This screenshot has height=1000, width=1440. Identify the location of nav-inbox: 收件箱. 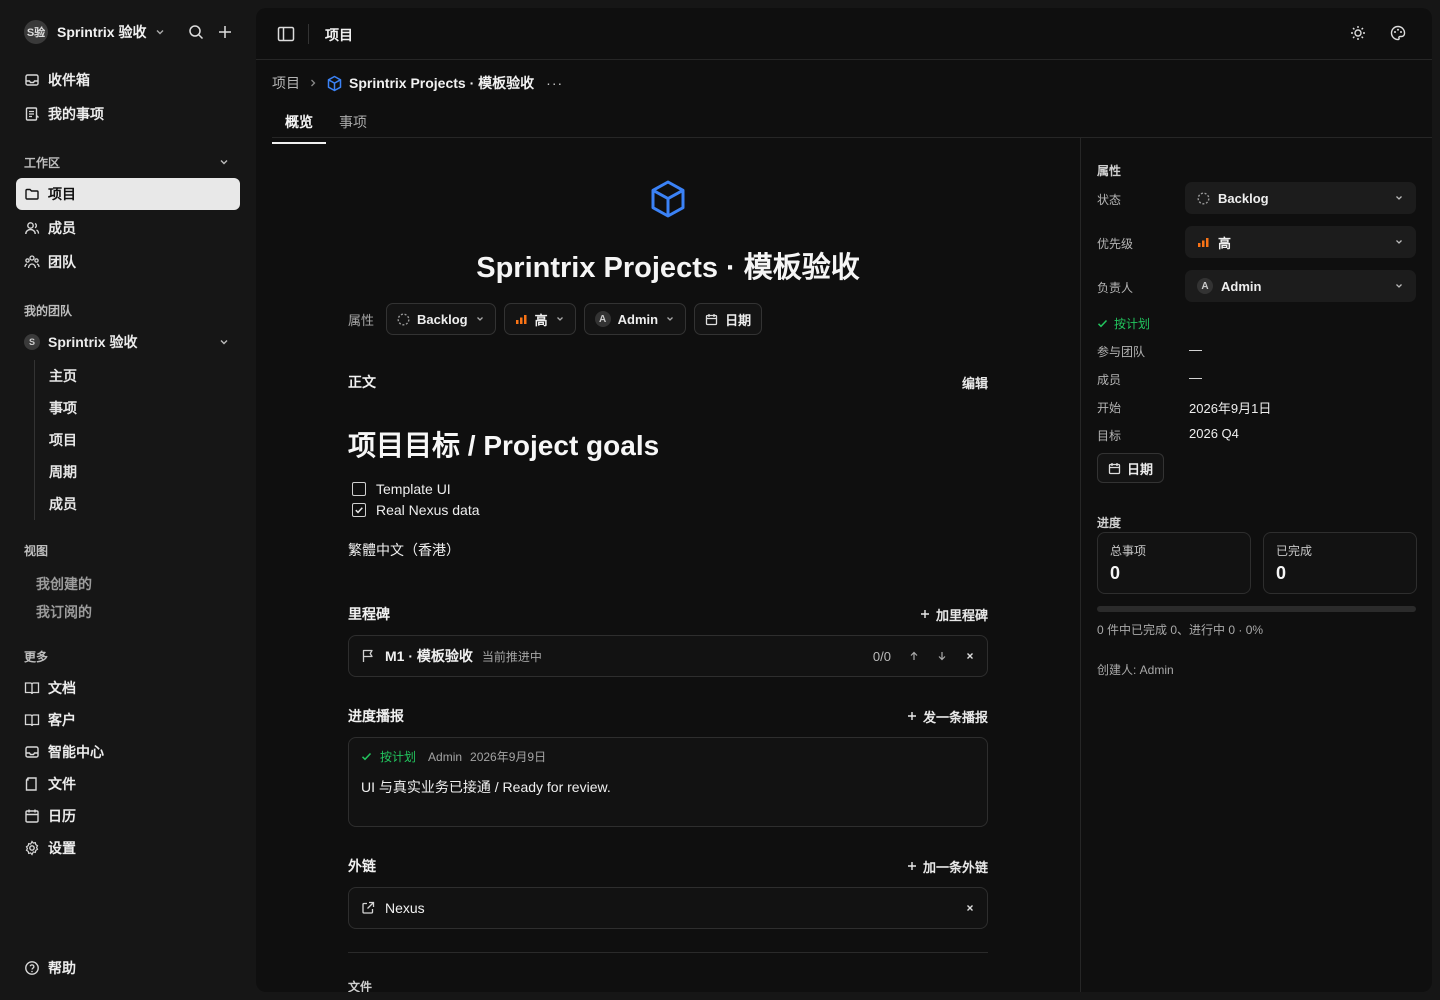
(128, 80).